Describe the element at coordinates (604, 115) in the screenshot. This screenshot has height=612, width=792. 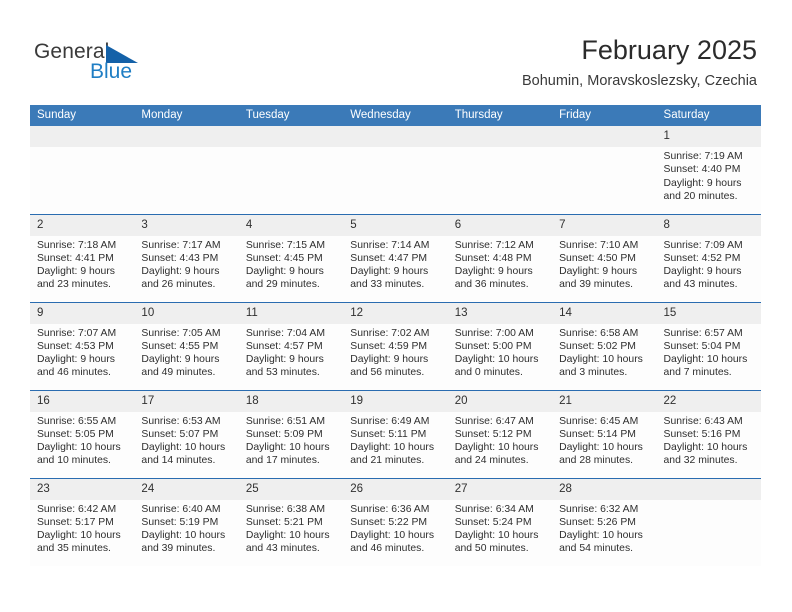
I see `weekday-header-friday: Friday` at that location.